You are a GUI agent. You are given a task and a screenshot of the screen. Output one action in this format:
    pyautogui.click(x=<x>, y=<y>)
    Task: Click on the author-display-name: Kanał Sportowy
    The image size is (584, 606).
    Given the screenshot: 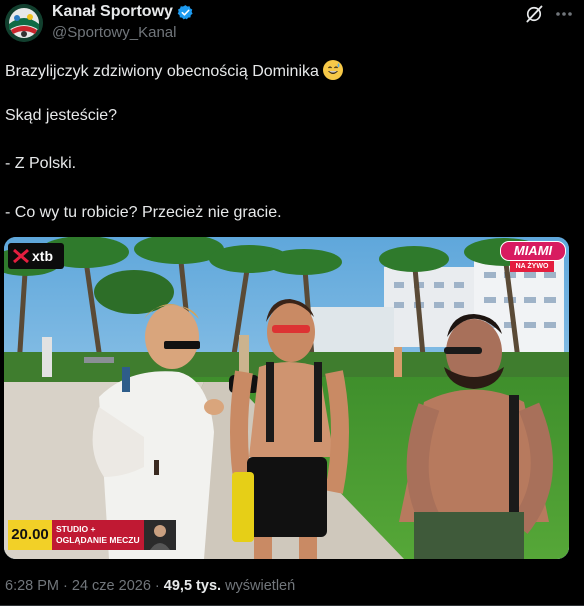 What is the action you would take?
    pyautogui.click(x=112, y=12)
    